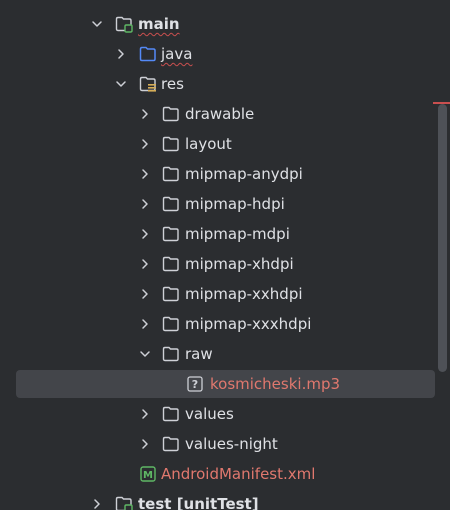 The width and height of the screenshot is (450, 510). What do you see at coordinates (231, 444) in the screenshot?
I see `tree-label-values-night: values-night` at bounding box center [231, 444].